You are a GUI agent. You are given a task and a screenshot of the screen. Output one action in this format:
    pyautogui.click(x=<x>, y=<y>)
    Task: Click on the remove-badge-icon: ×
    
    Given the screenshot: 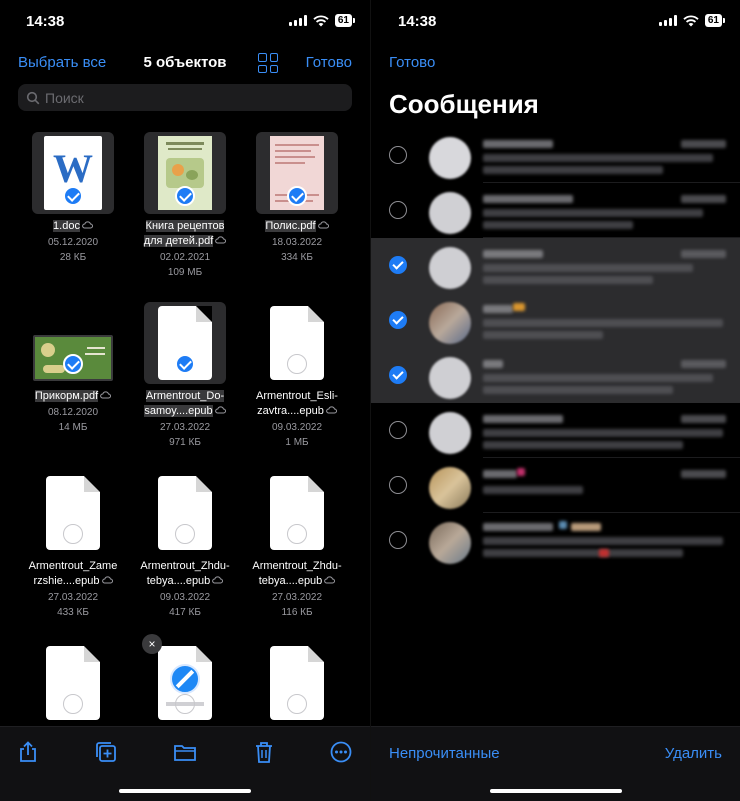 What is the action you would take?
    pyautogui.click(x=152, y=644)
    